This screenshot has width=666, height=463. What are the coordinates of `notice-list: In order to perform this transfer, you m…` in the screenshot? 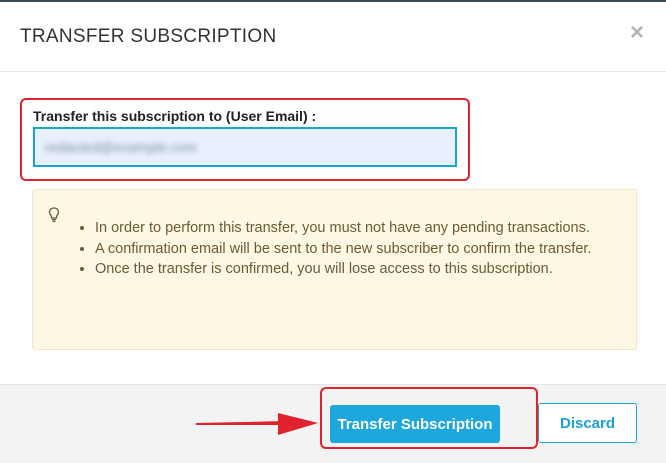 It's located at (354, 249).